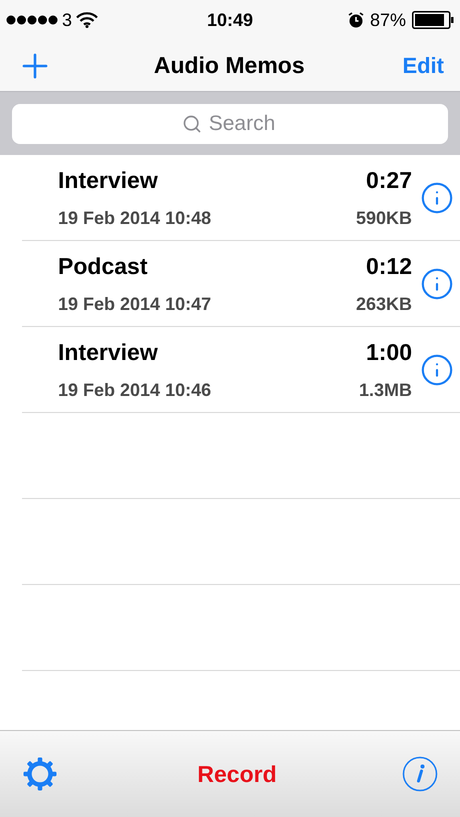  I want to click on memo-date: 19 Feb 2014 10:46, so click(135, 390).